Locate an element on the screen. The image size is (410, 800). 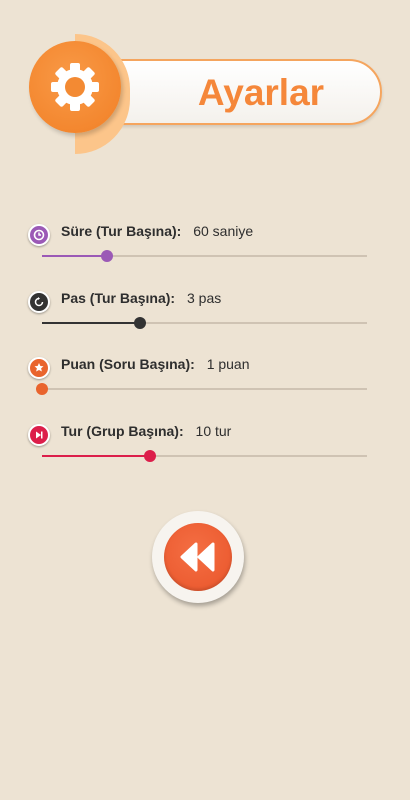
setting-value: 10 tur is located at coordinates (213, 431).